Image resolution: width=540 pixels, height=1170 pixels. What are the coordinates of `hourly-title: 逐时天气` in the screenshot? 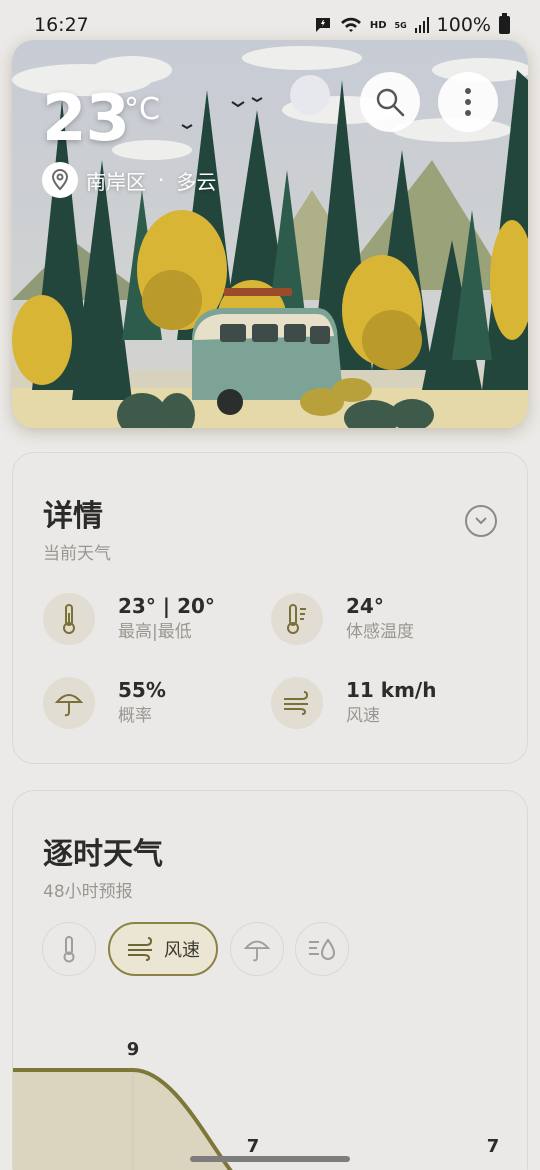 It's located at (103, 854).